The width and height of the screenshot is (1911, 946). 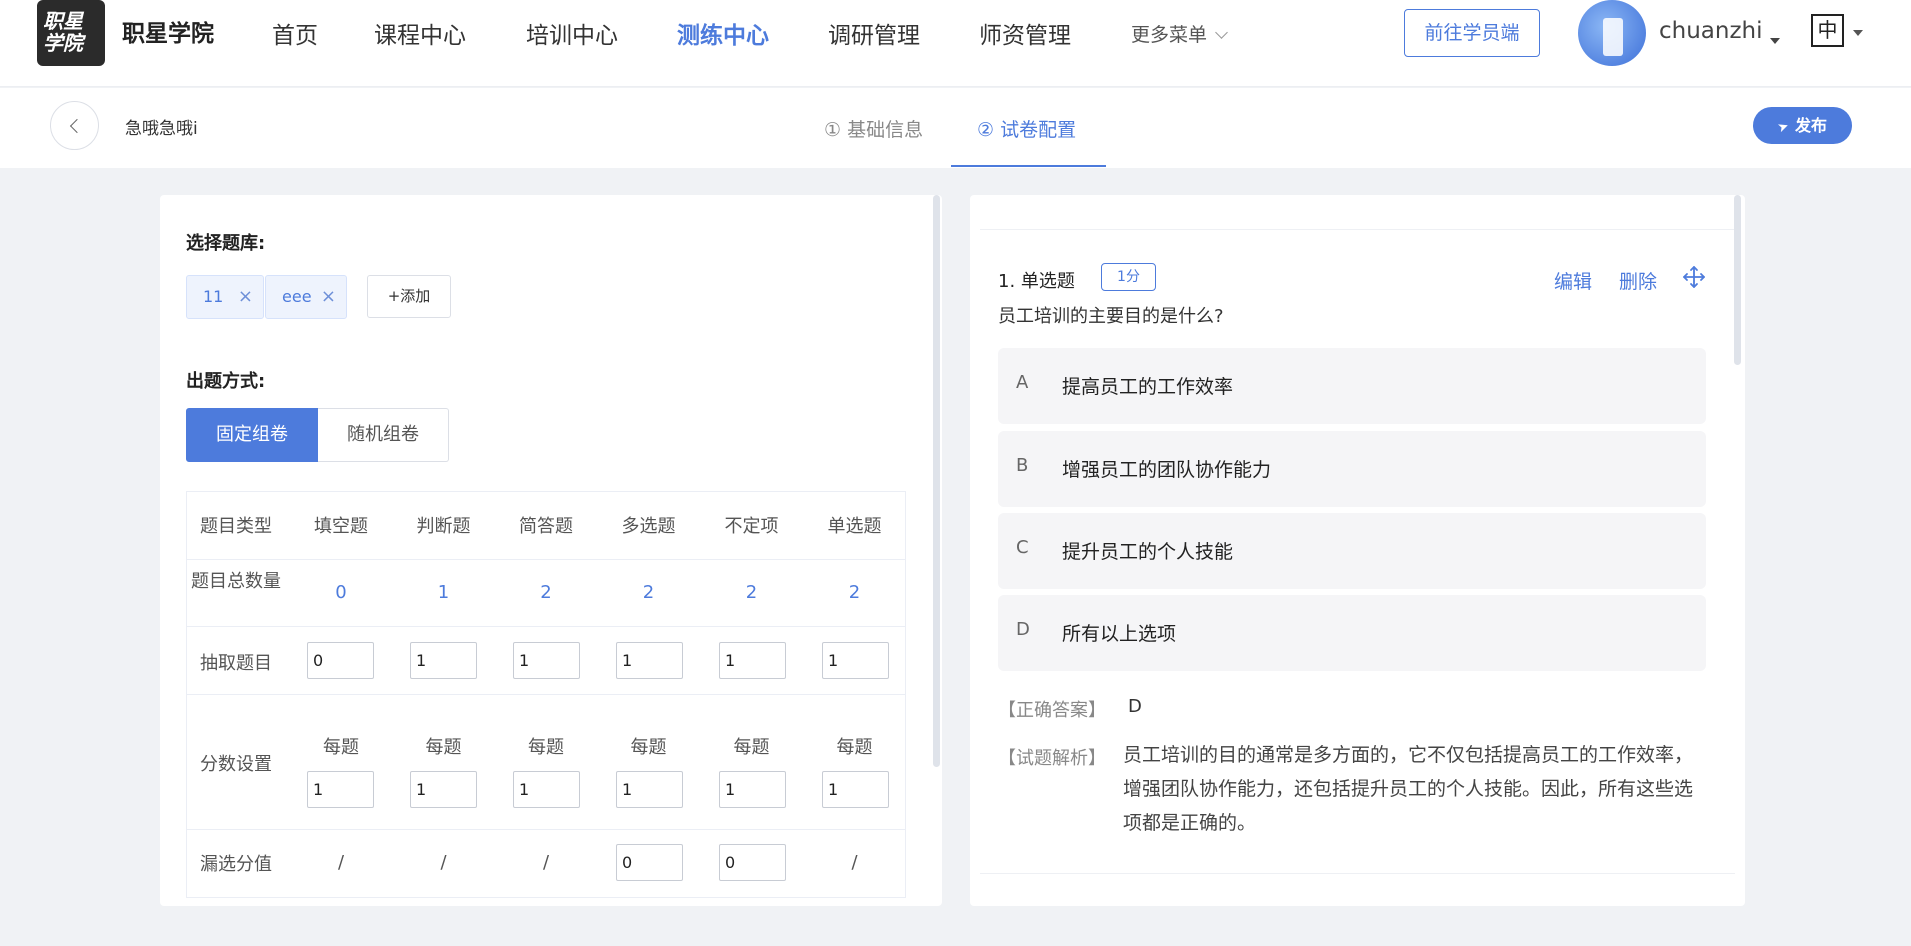 I want to click on edit-button: 编辑, so click(x=1573, y=280).